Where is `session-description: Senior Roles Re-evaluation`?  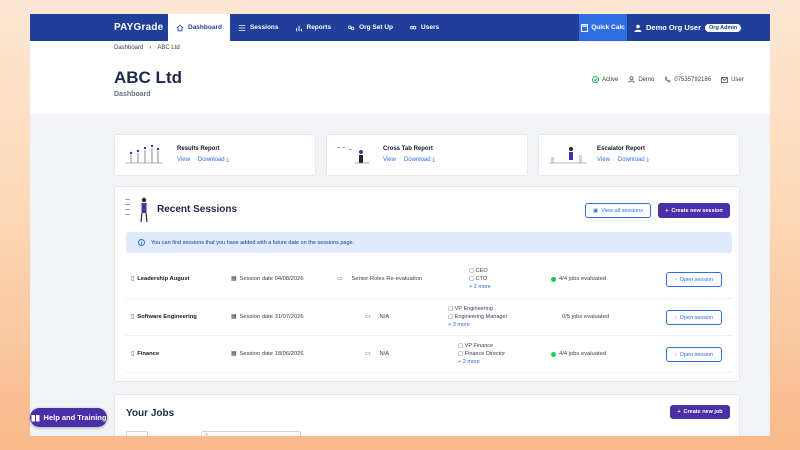 session-description: Senior Roles Re-evaluation is located at coordinates (387, 279).